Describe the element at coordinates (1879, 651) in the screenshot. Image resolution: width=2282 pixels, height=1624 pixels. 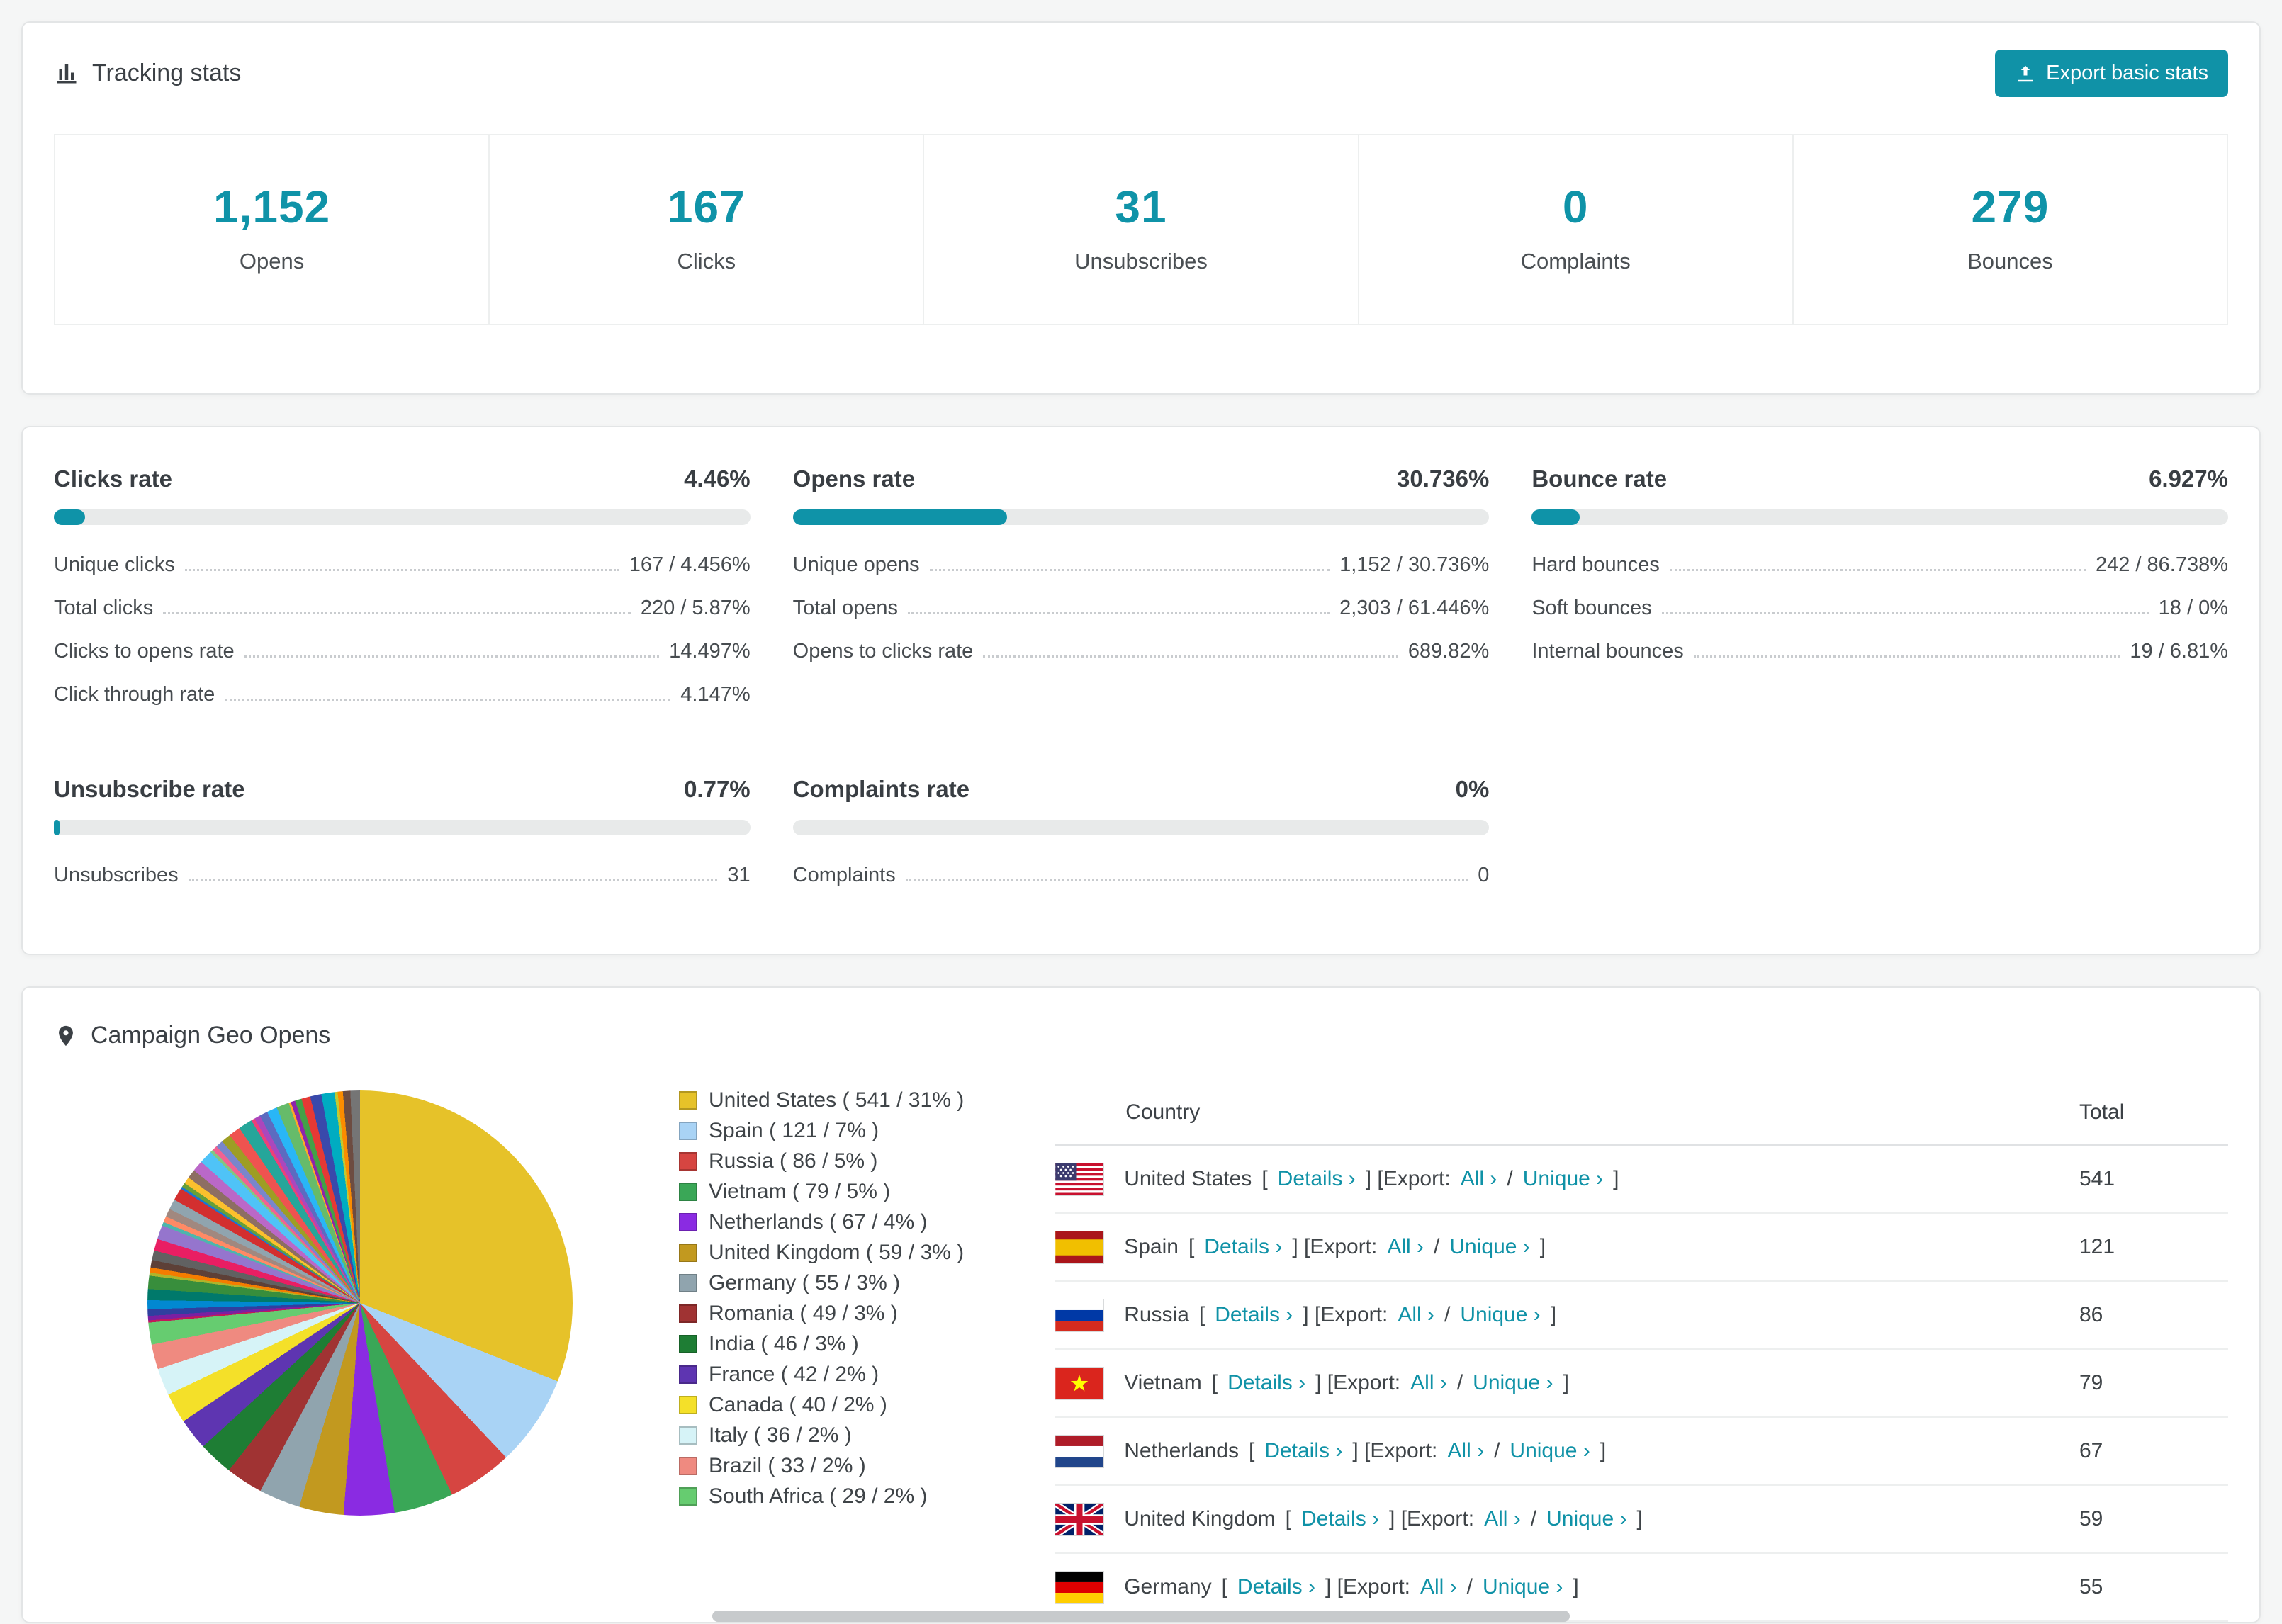
I see `rate-row: Internal bounces 19 / 6.81%` at that location.